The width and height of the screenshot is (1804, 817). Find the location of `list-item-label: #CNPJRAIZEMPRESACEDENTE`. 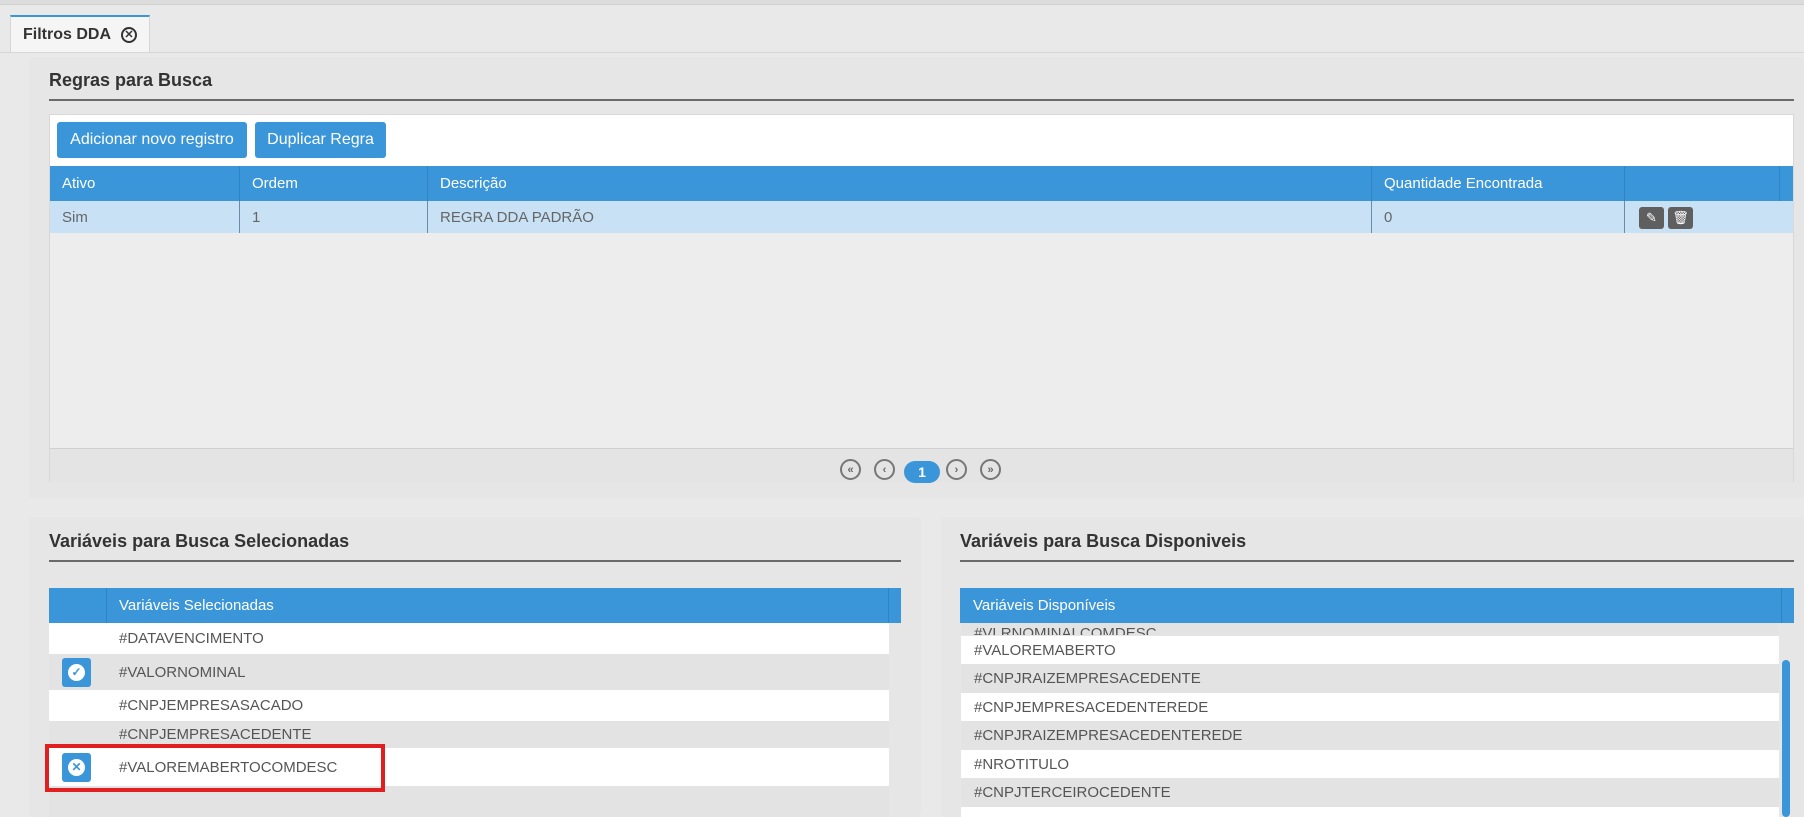

list-item-label: #CNPJRAIZEMPRESACEDENTE is located at coordinates (1087, 678).